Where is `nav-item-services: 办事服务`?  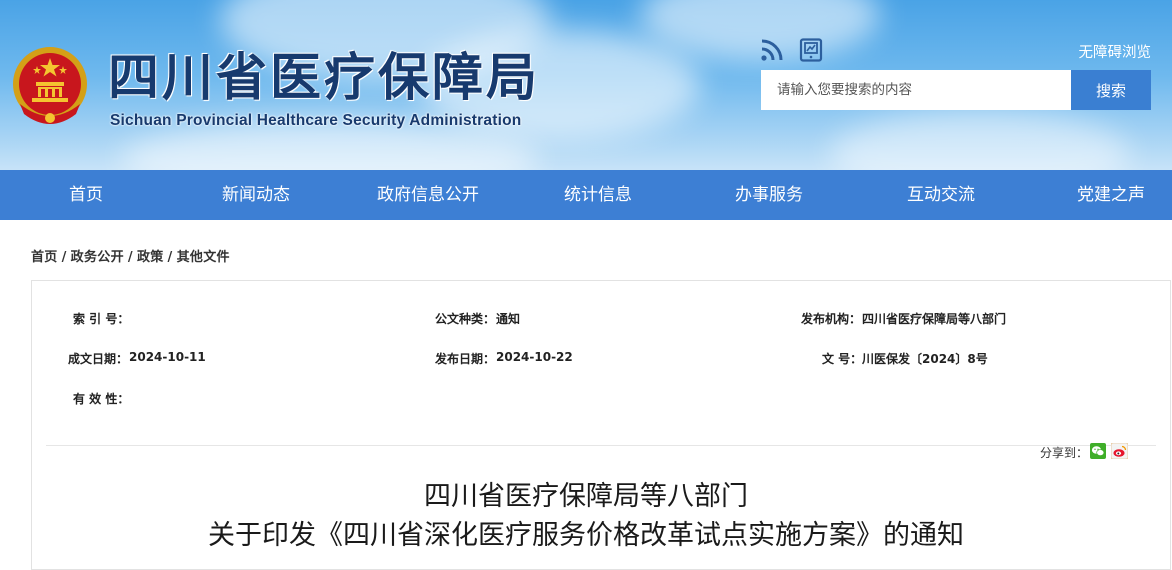 nav-item-services: 办事服务 is located at coordinates (769, 195).